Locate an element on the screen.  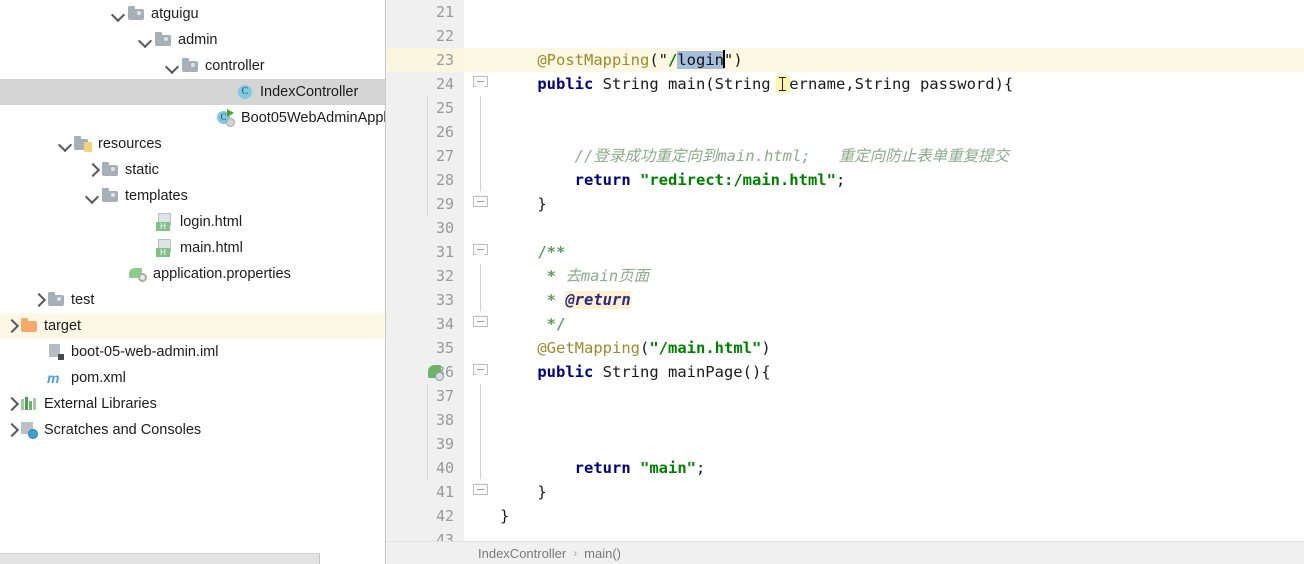
tree-item-indexcontroller: C IndexController is located at coordinates (192, 92).